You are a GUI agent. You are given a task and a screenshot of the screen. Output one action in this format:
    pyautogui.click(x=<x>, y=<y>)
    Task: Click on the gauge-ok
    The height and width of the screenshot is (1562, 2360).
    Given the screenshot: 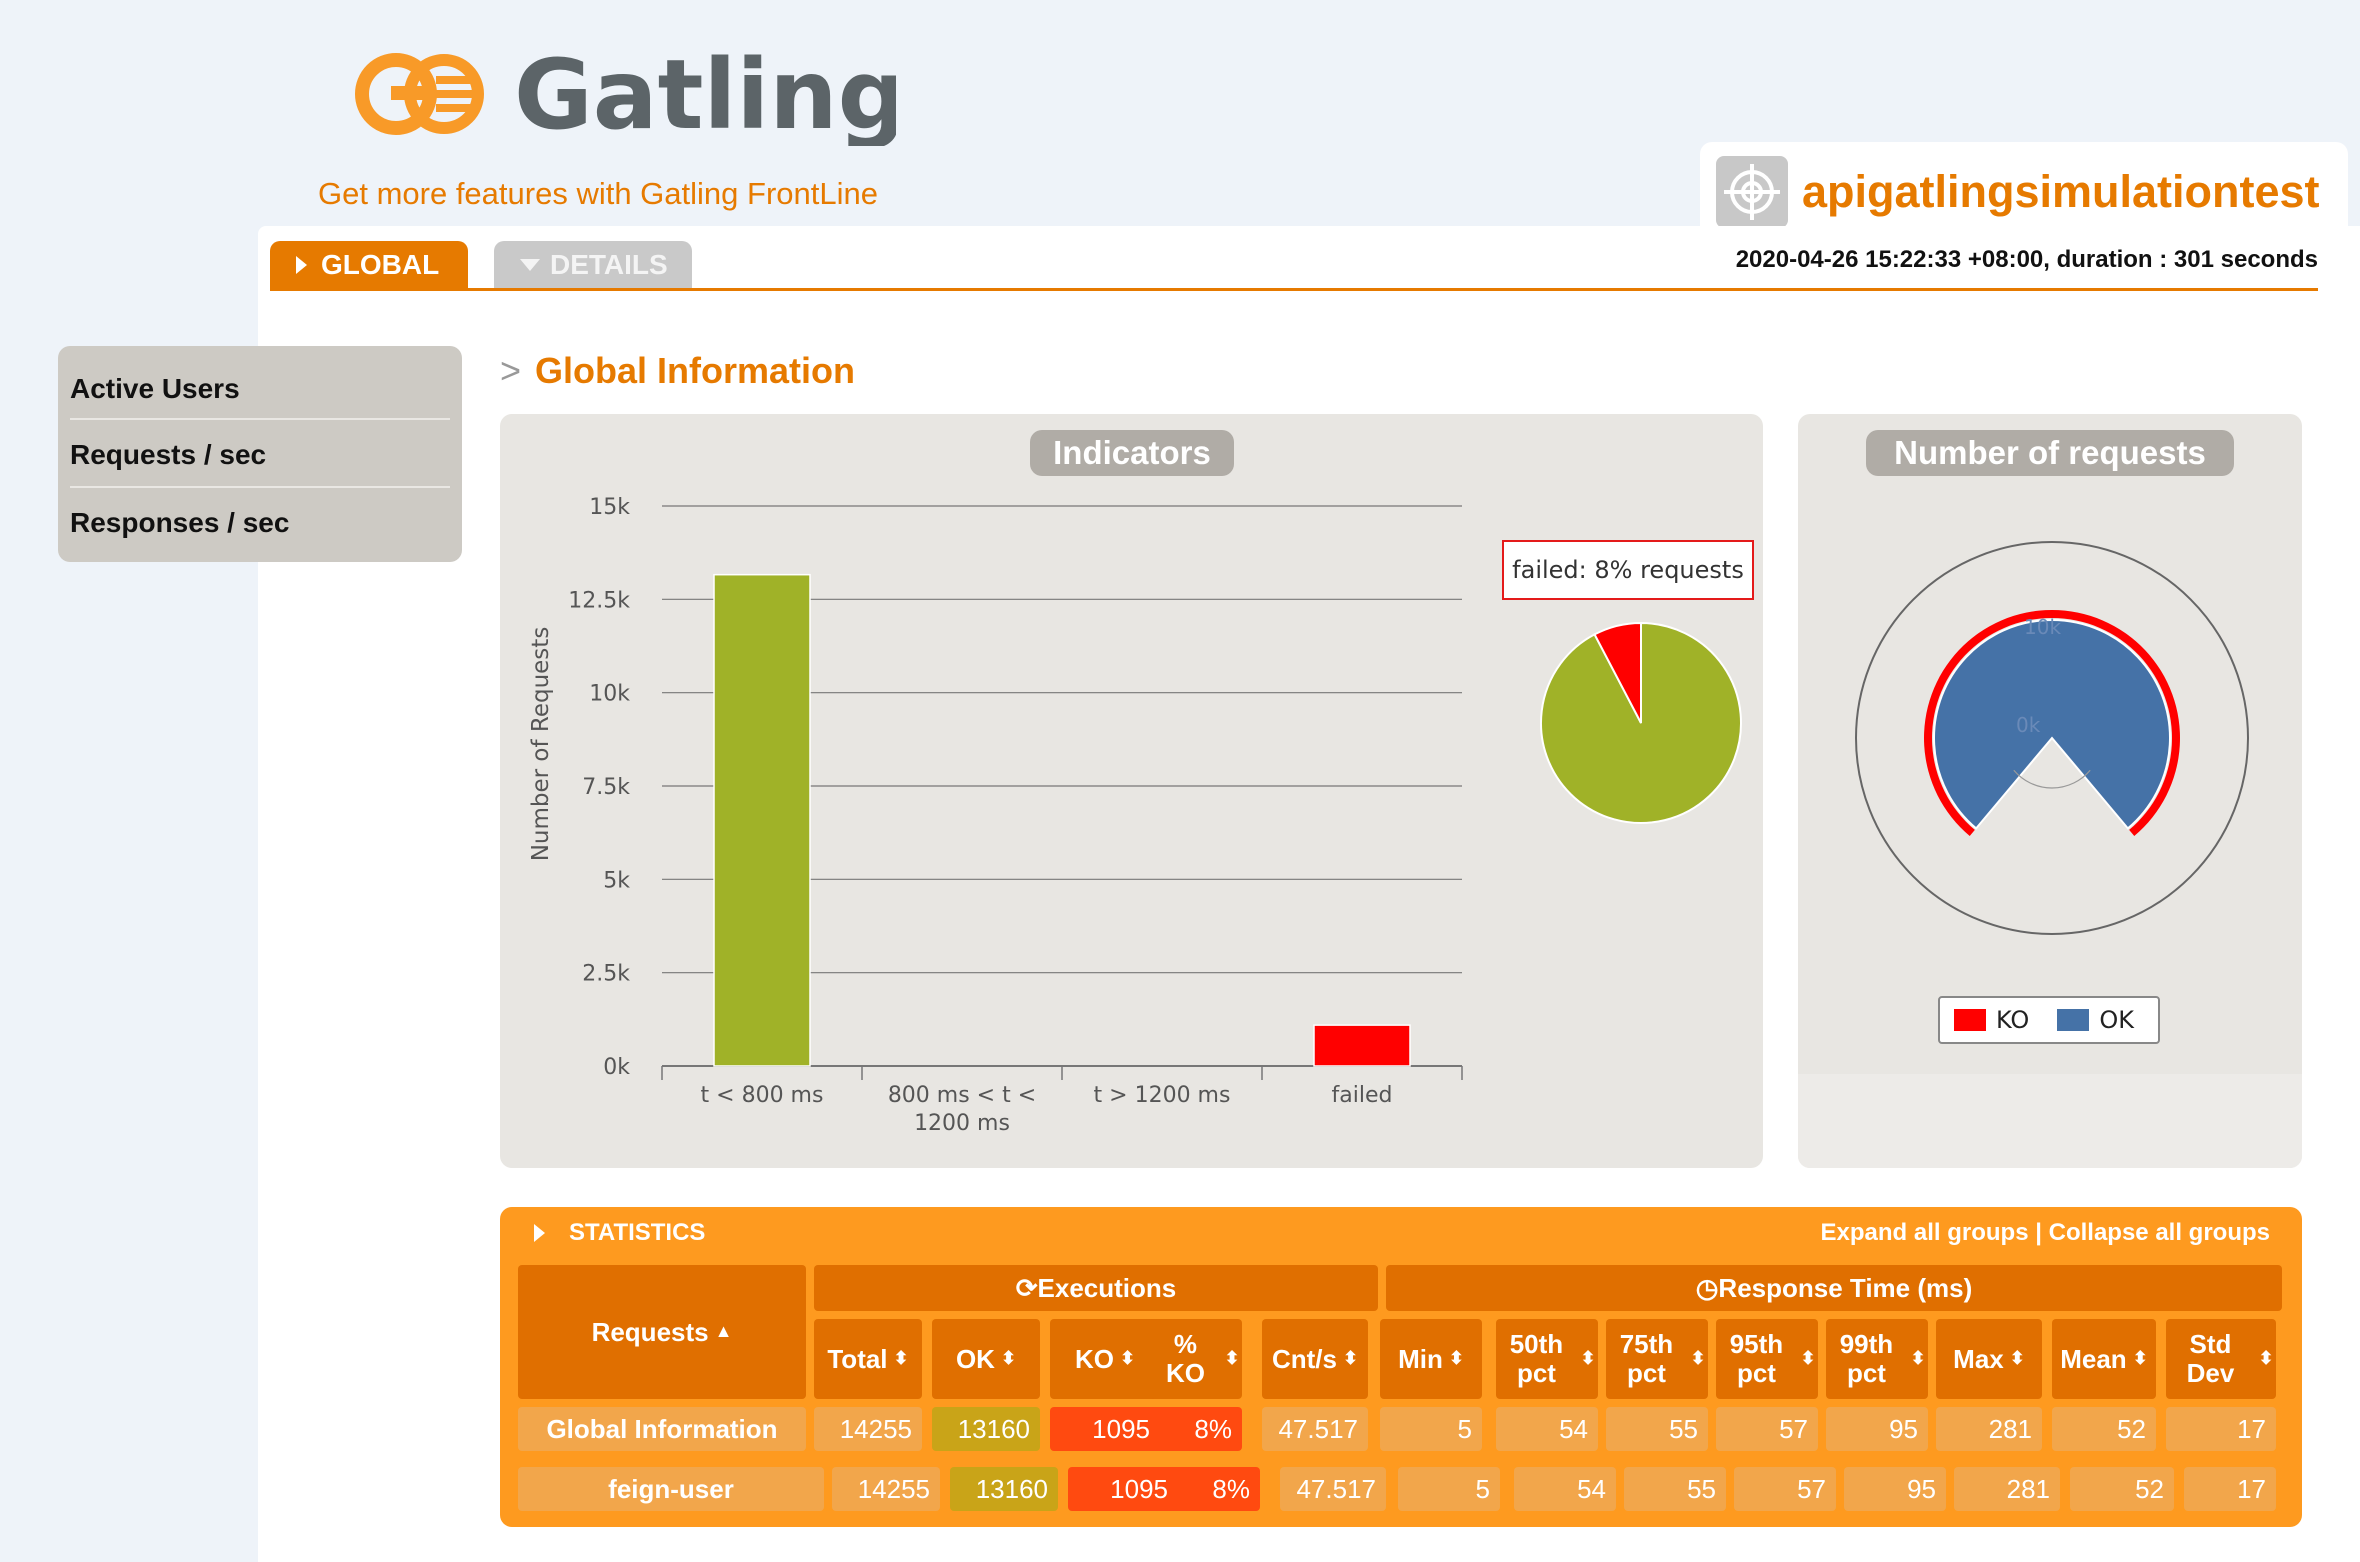 What is the action you would take?
    pyautogui.click(x=2052, y=724)
    